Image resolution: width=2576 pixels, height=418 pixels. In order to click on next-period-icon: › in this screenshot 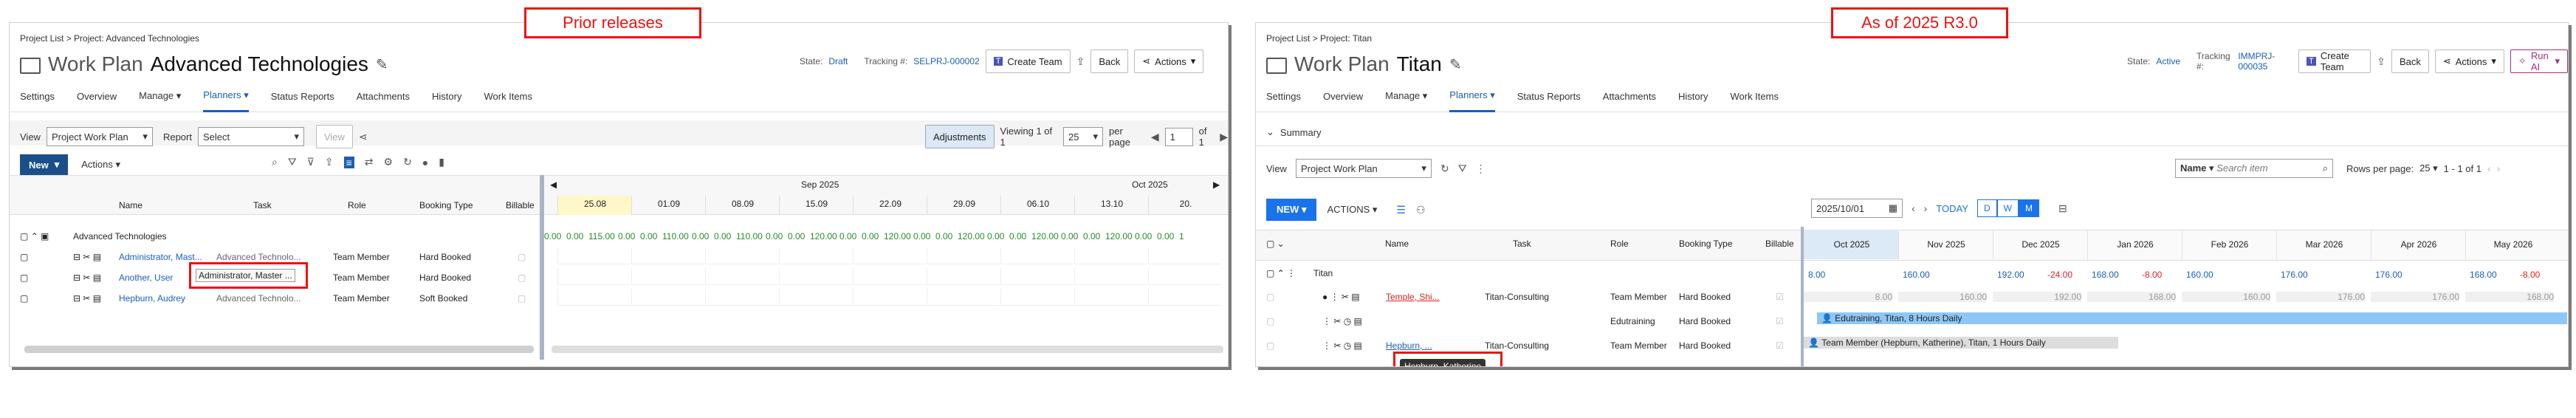, I will do `click(1926, 208)`.